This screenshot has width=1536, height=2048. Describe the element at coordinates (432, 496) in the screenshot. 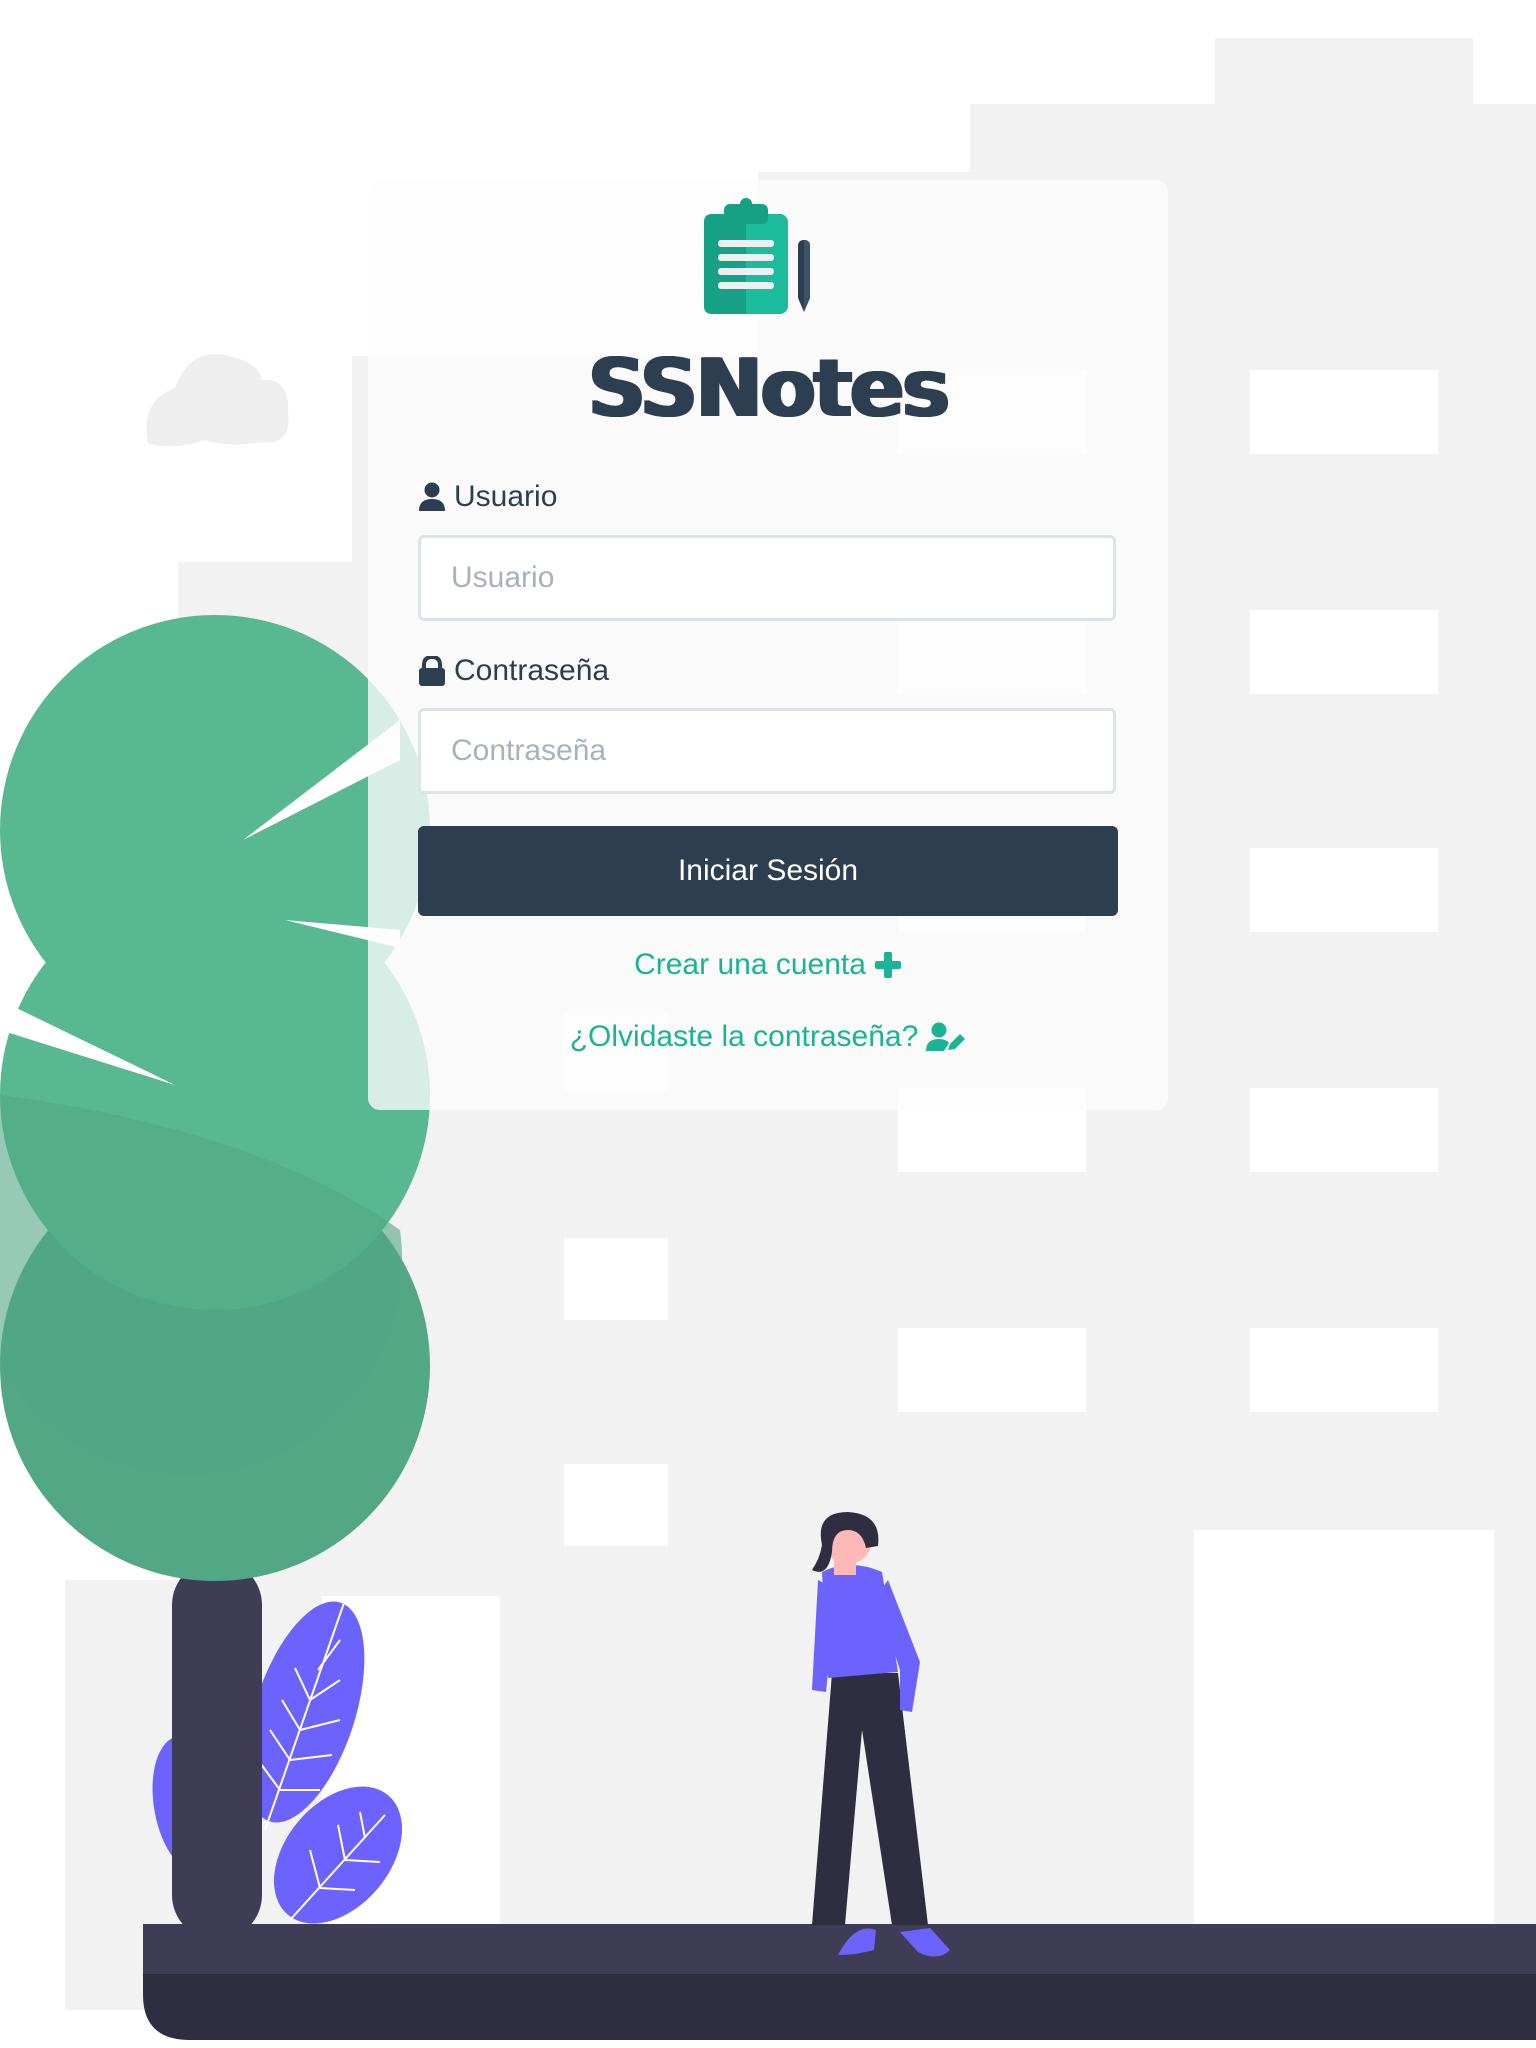

I see `user-icon` at that location.